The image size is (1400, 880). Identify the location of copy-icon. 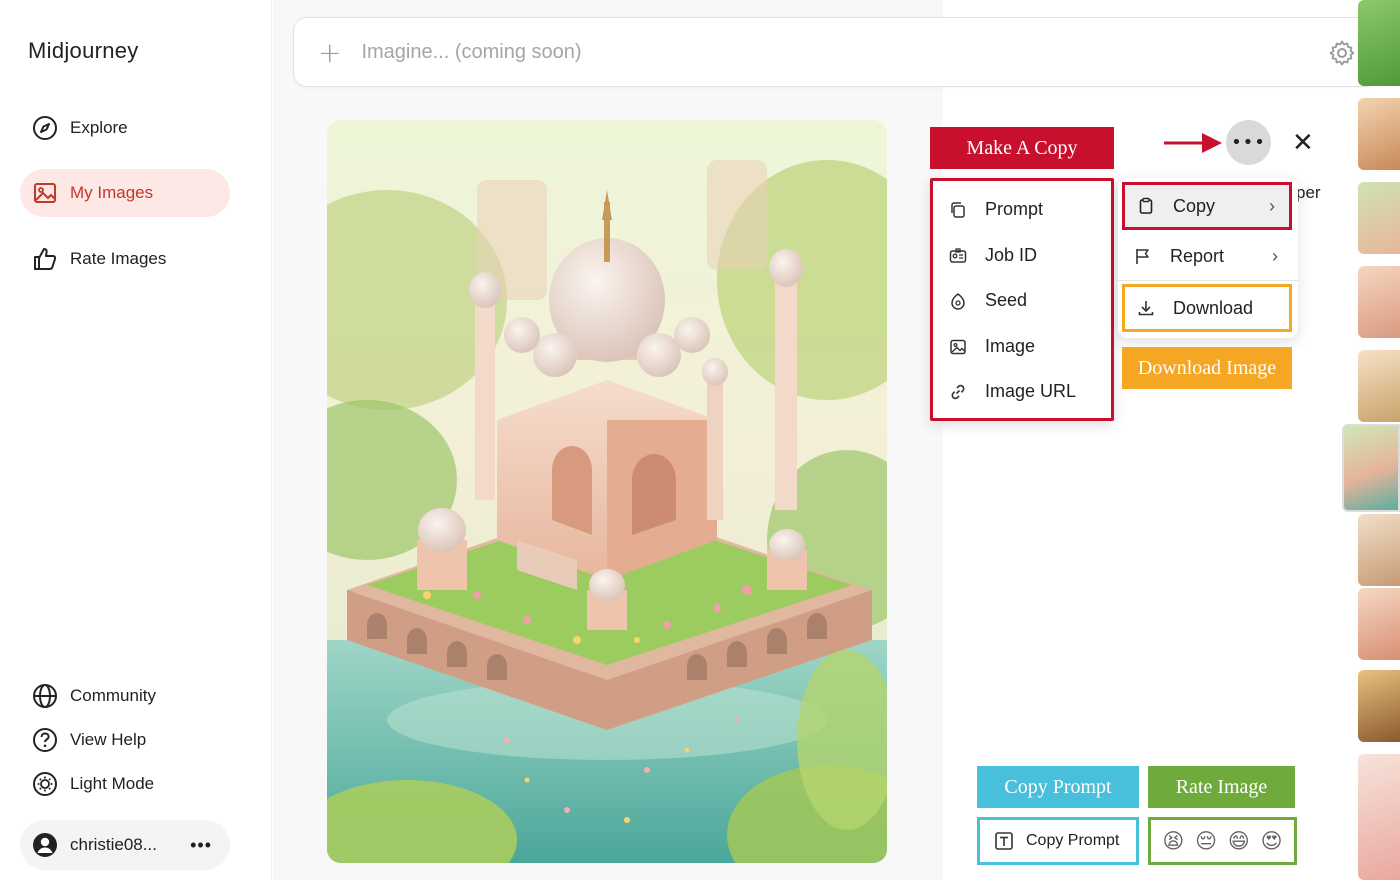
(958, 209).